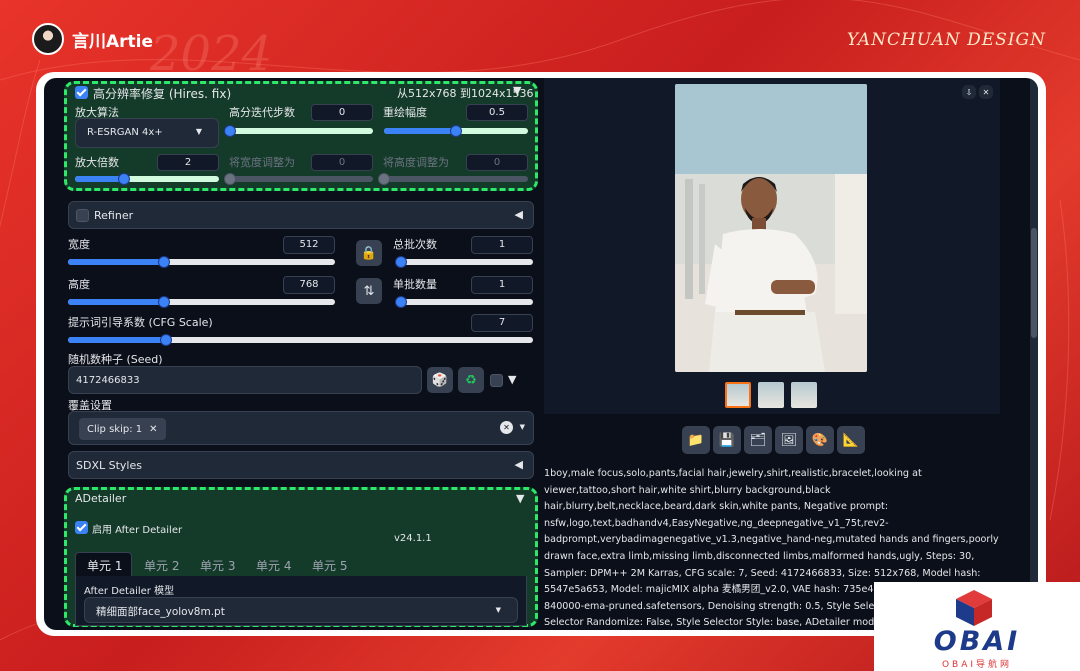  Describe the element at coordinates (1034, 283) in the screenshot. I see `scrollbar-thumb` at that location.